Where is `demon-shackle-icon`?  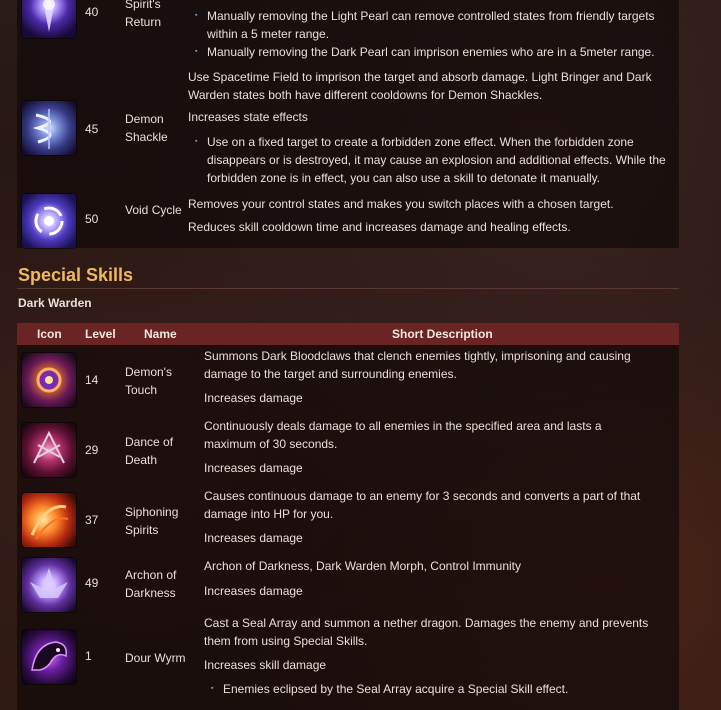
demon-shackle-icon is located at coordinates (49, 128).